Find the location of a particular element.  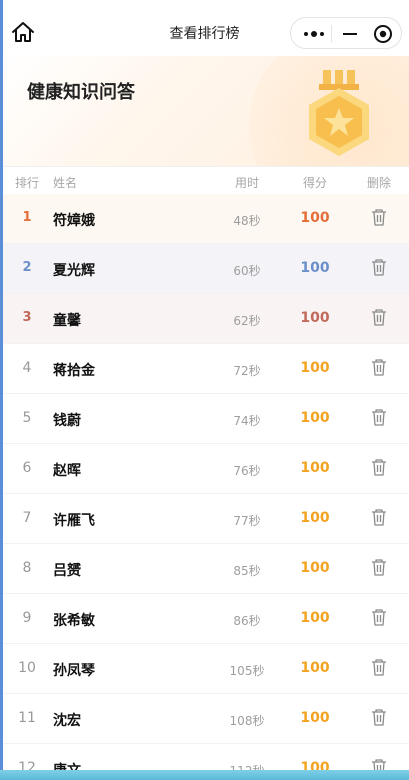

row-rank: 4 is located at coordinates (27, 368).